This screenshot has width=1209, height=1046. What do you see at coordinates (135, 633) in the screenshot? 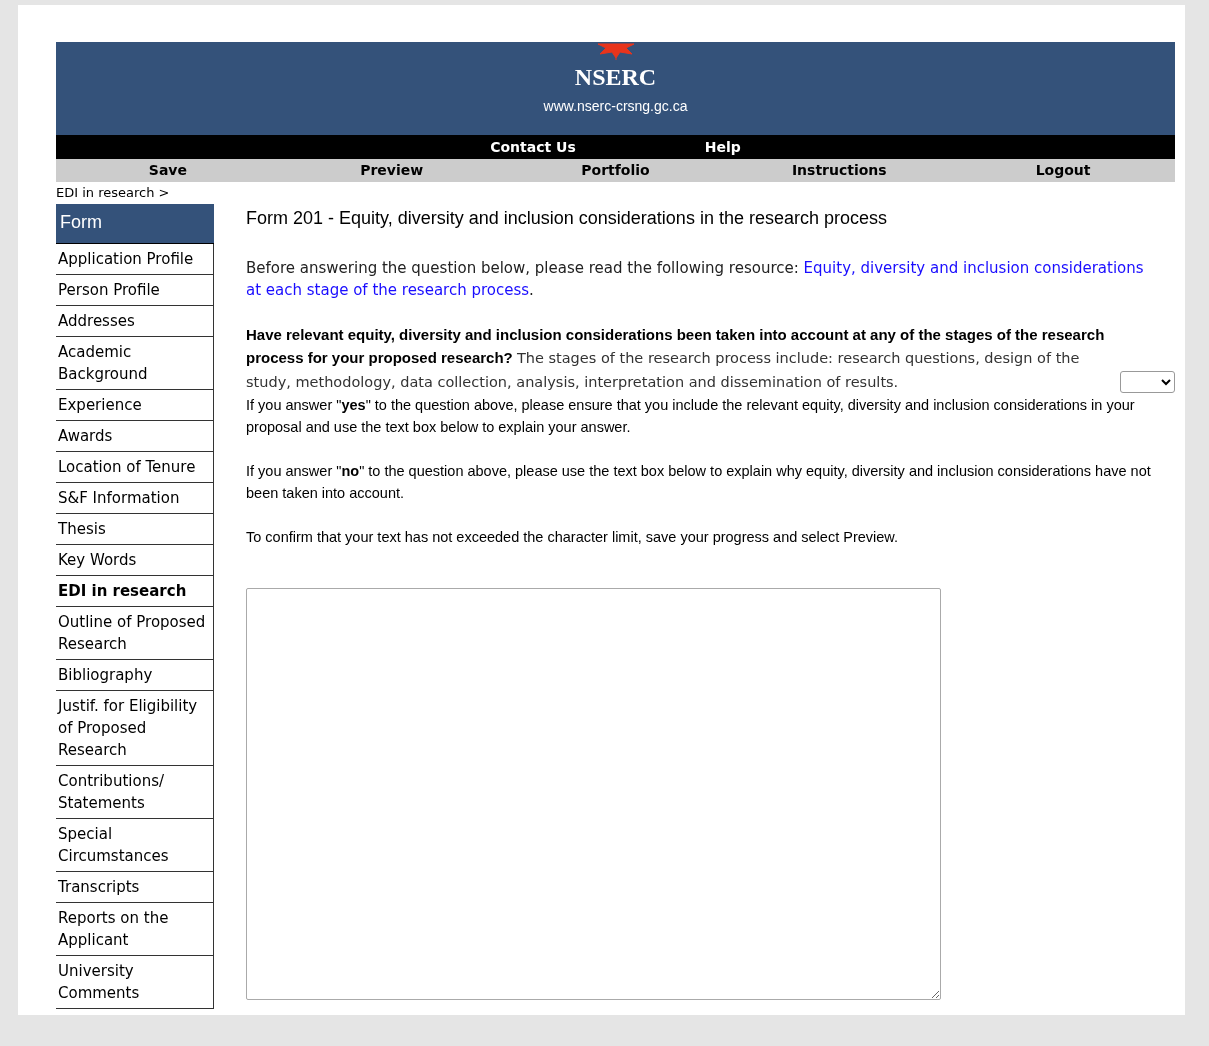
I see `sidebar-item: Outline of Proposed Research` at bounding box center [135, 633].